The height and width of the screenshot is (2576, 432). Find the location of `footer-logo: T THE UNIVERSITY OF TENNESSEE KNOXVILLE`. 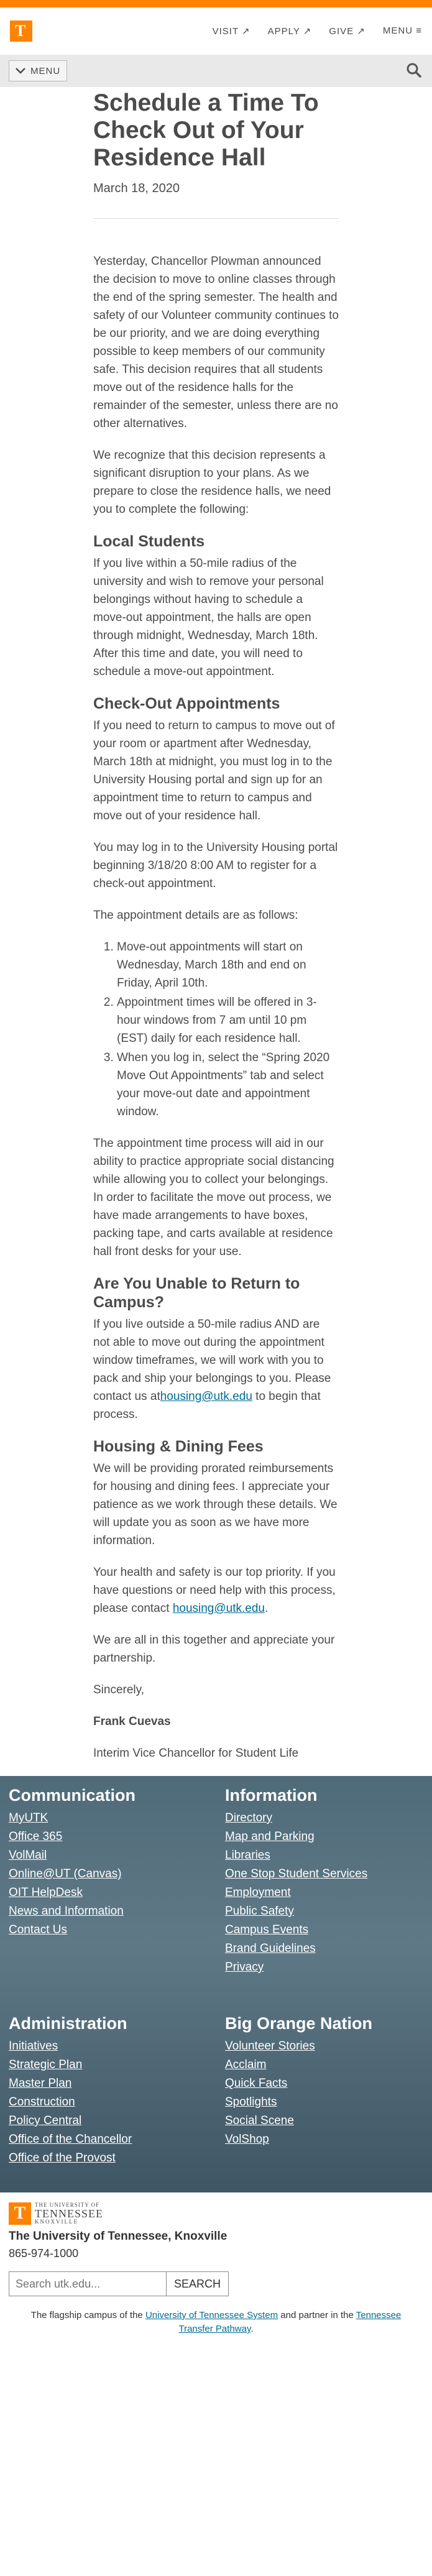

footer-logo: T THE UNIVERSITY OF TENNESSEE KNOXVILLE is located at coordinates (216, 2213).